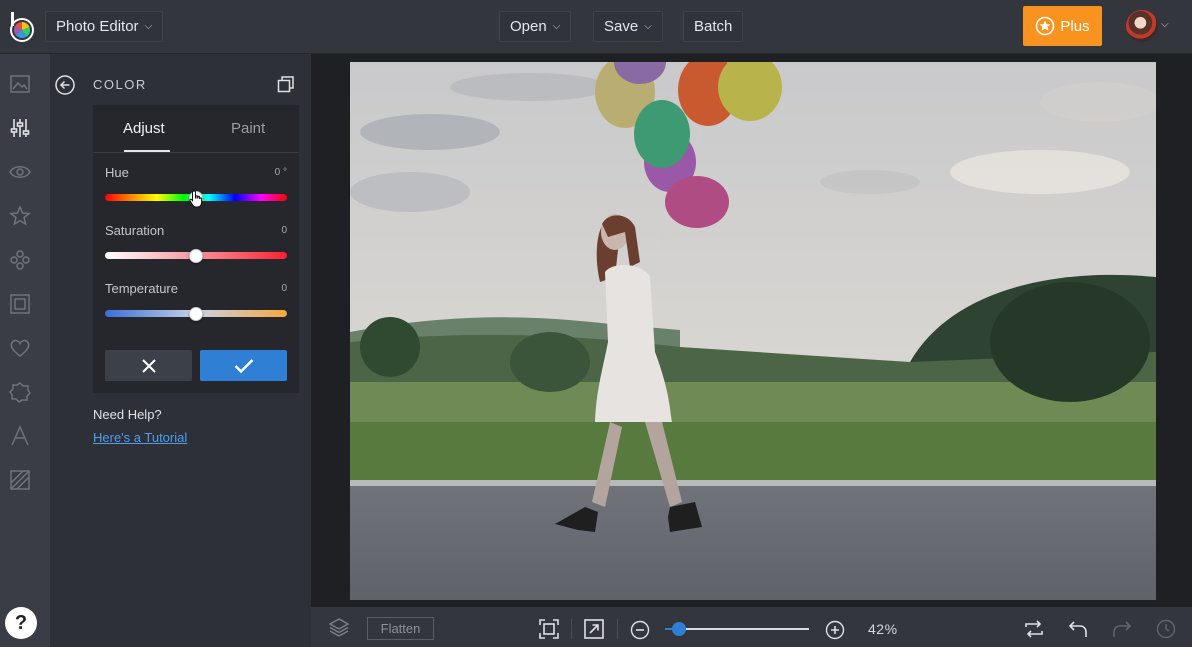 This screenshot has height=647, width=1192. Describe the element at coordinates (286, 84) in the screenshot. I see `copy-layers-icon` at that location.